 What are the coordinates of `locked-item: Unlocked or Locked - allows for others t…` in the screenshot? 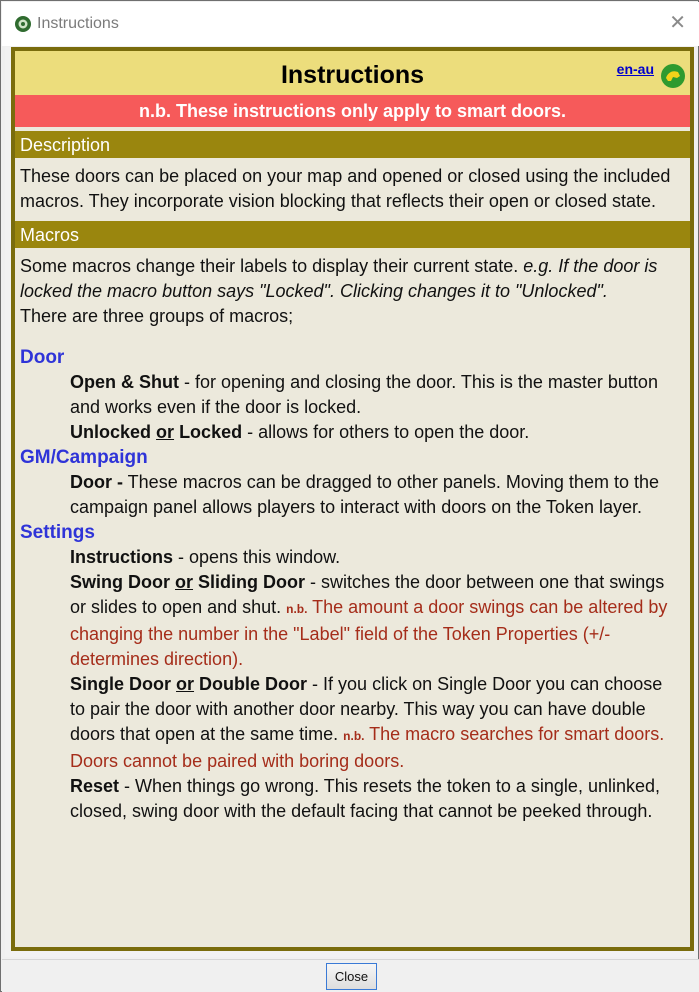 It's located at (352, 432).